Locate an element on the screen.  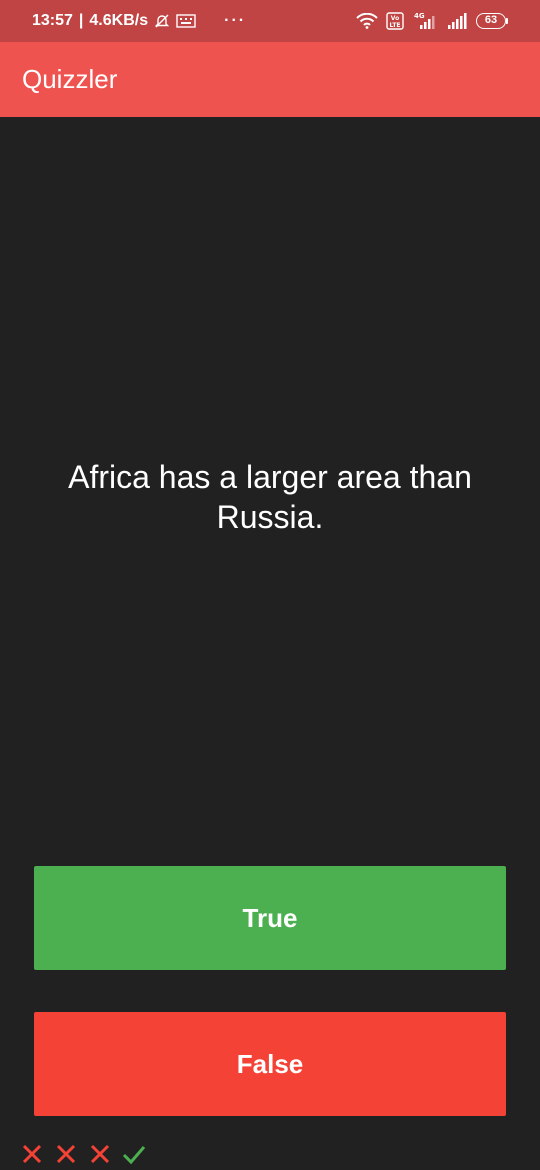
wifi-icon is located at coordinates (367, 21).